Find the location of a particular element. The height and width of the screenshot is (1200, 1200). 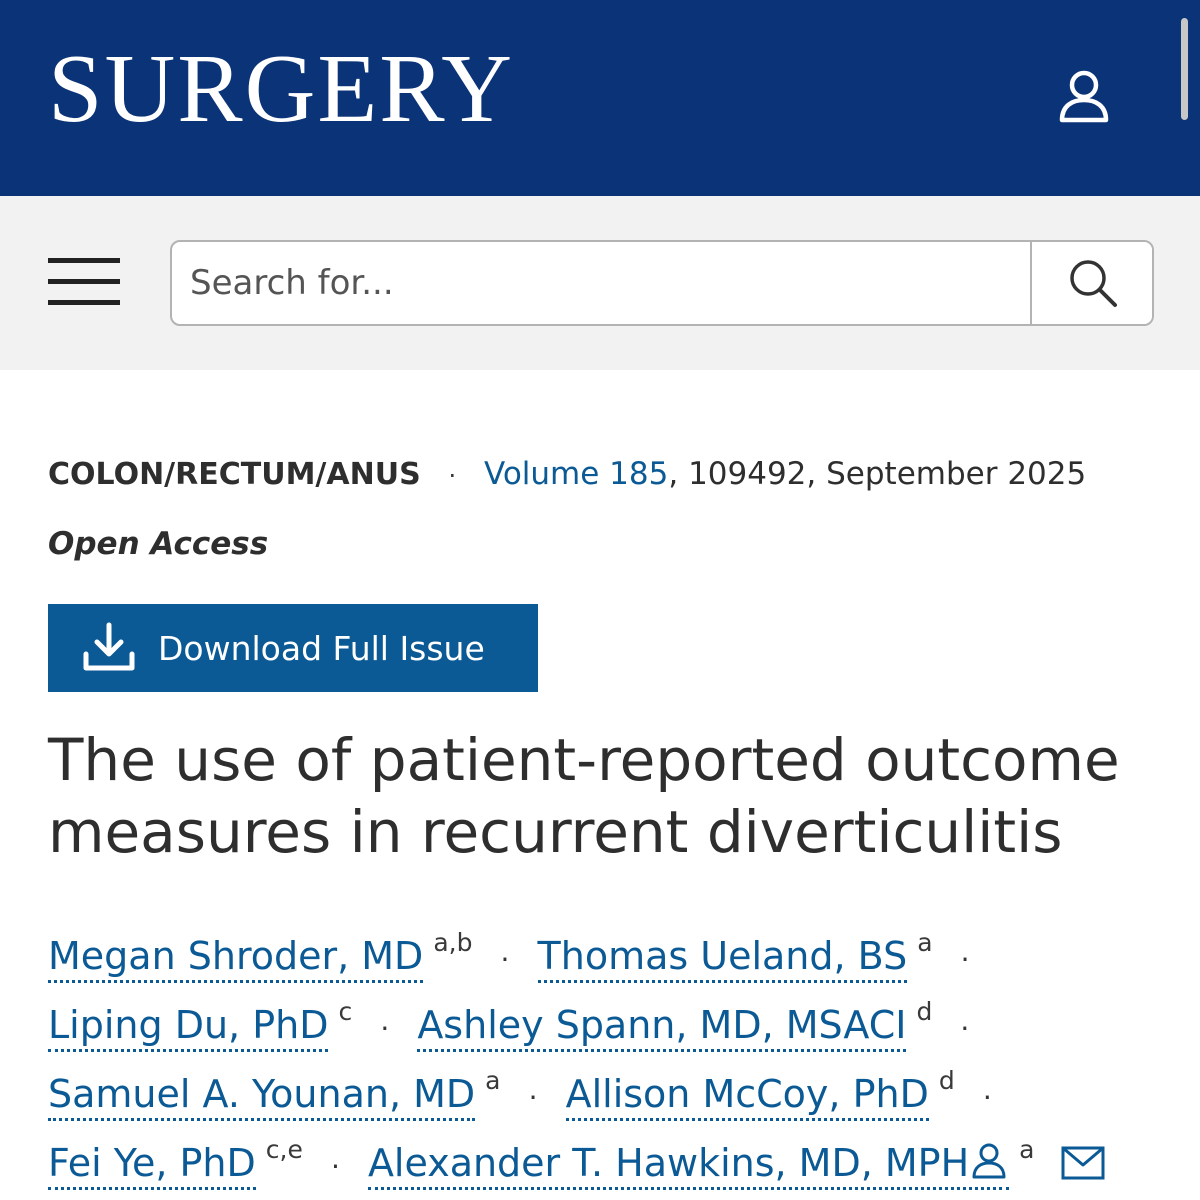

scrollbar-thumb is located at coordinates (1184, 69).